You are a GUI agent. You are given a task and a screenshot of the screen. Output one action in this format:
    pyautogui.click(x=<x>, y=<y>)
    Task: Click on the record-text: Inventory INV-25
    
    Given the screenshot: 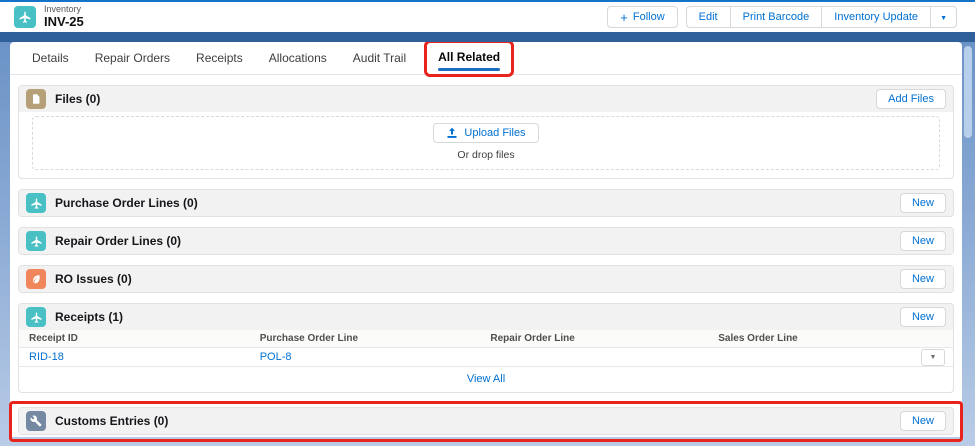 What is the action you would take?
    pyautogui.click(x=64, y=16)
    